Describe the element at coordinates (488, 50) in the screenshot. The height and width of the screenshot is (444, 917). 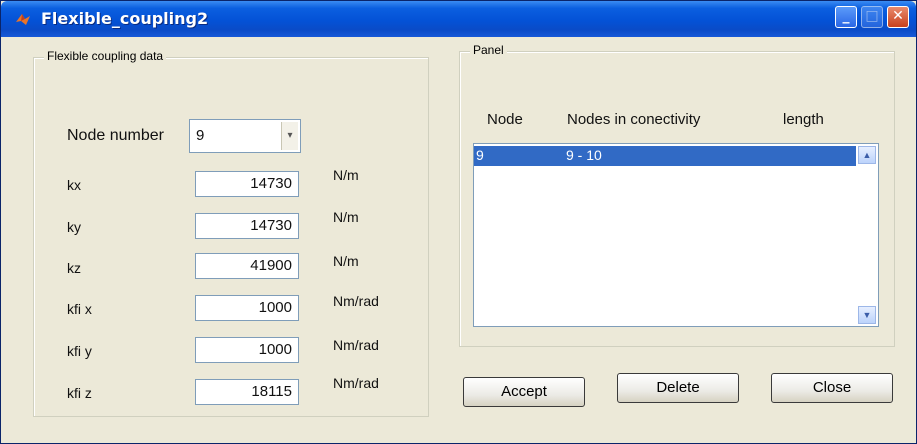
I see `panel-group-label: Panel` at that location.